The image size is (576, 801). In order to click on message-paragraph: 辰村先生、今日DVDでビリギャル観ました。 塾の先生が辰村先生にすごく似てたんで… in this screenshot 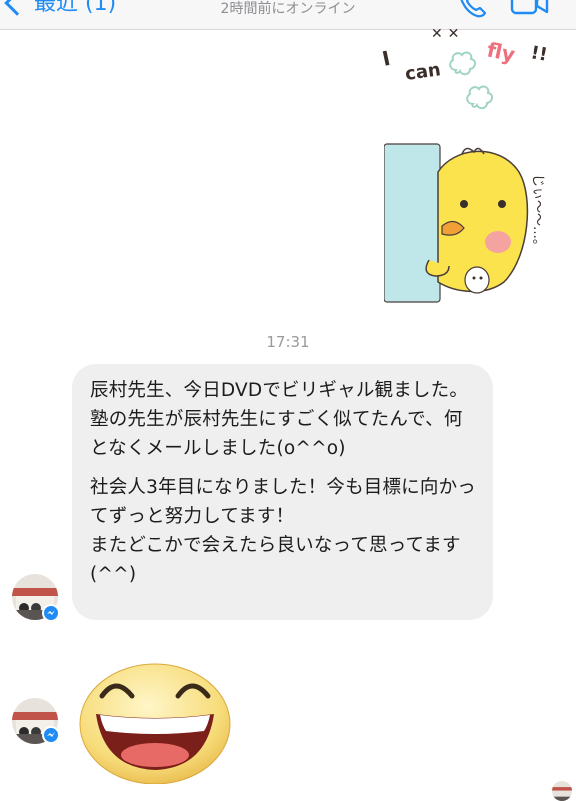, I will do `click(279, 419)`.